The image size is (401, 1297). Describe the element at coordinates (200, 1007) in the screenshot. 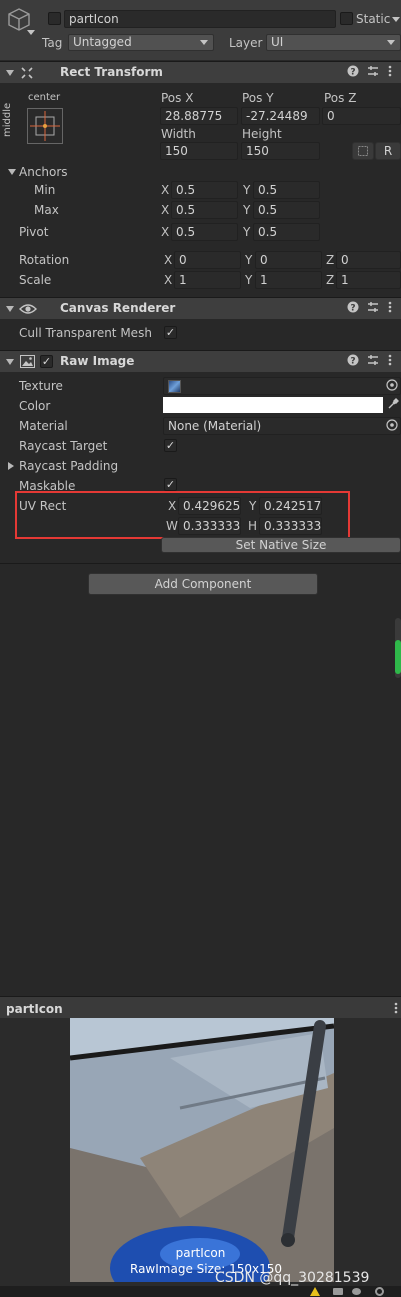

I see `preview-panel-header: partIcon` at that location.